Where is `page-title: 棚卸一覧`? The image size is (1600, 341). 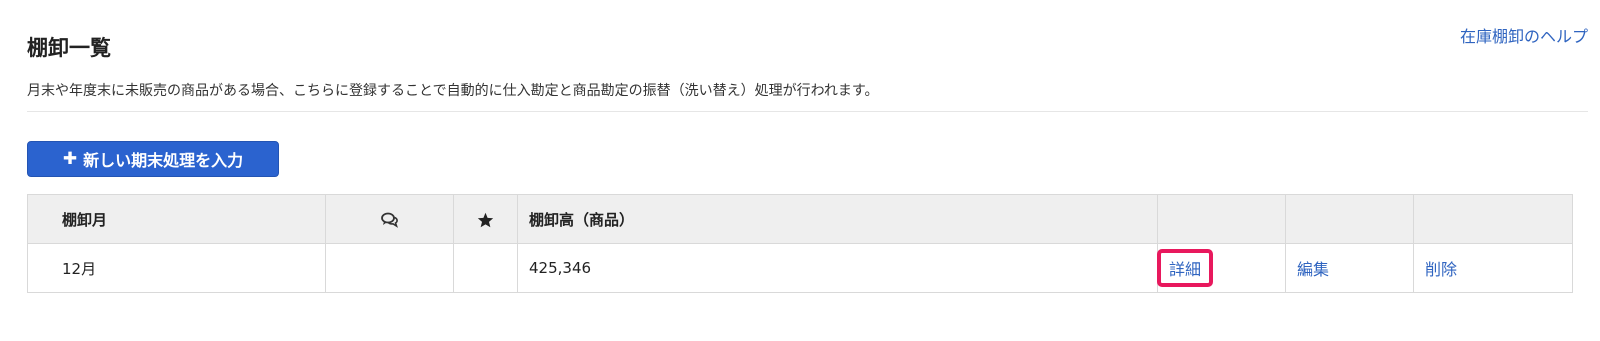
page-title: 棚卸一覧 is located at coordinates (69, 48).